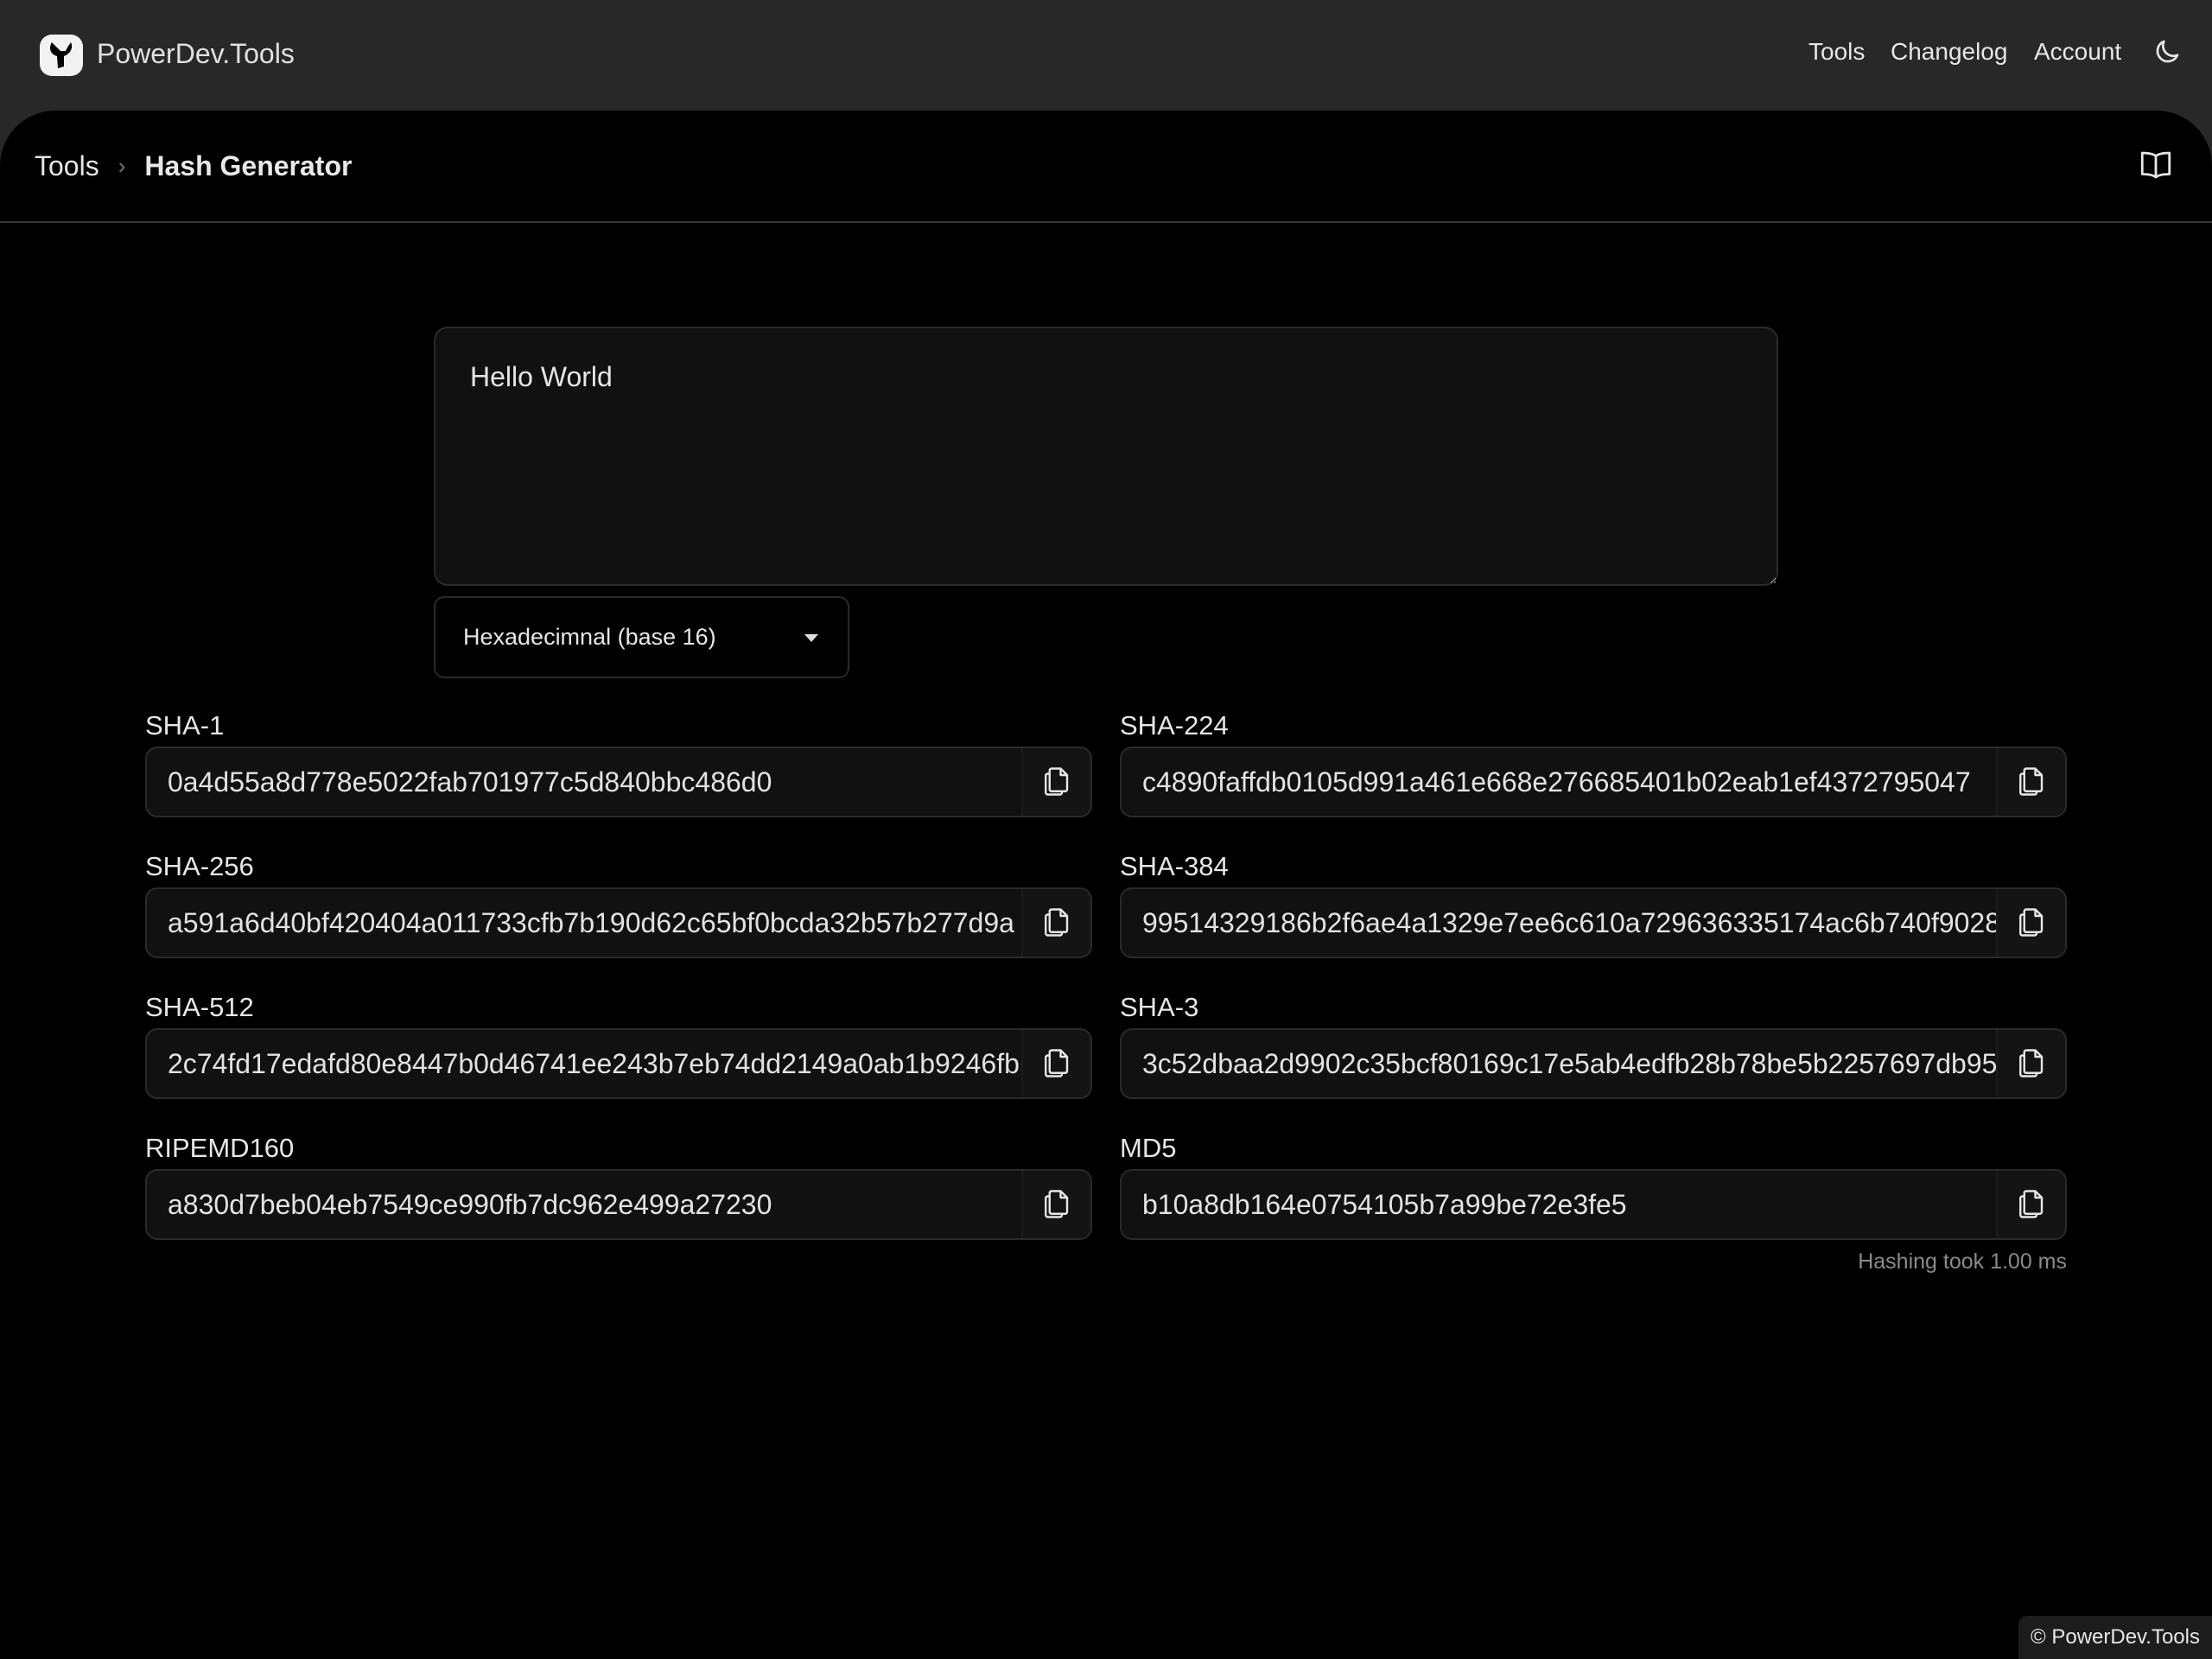 The height and width of the screenshot is (1659, 2212). What do you see at coordinates (1949, 52) in the screenshot?
I see `nav-changelog: Changelog` at bounding box center [1949, 52].